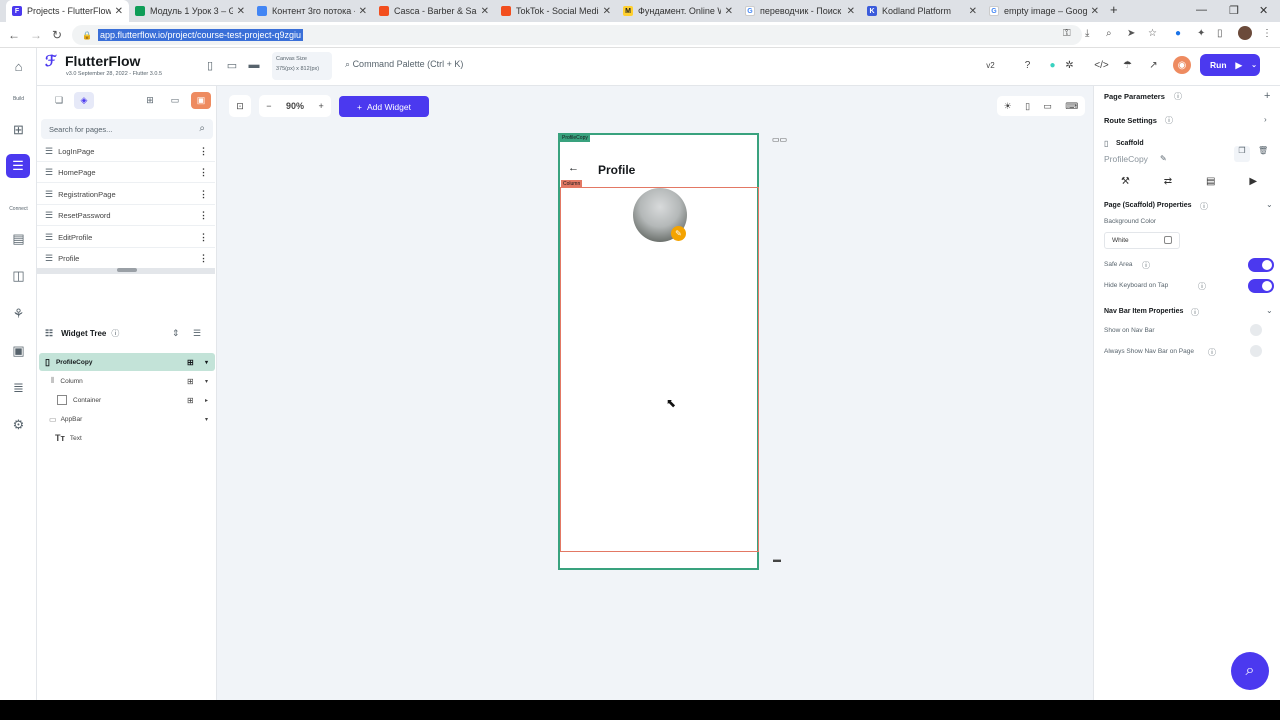  Describe the element at coordinates (1027, 106) in the screenshot. I see `phone-preview-icon: ▯` at that location.